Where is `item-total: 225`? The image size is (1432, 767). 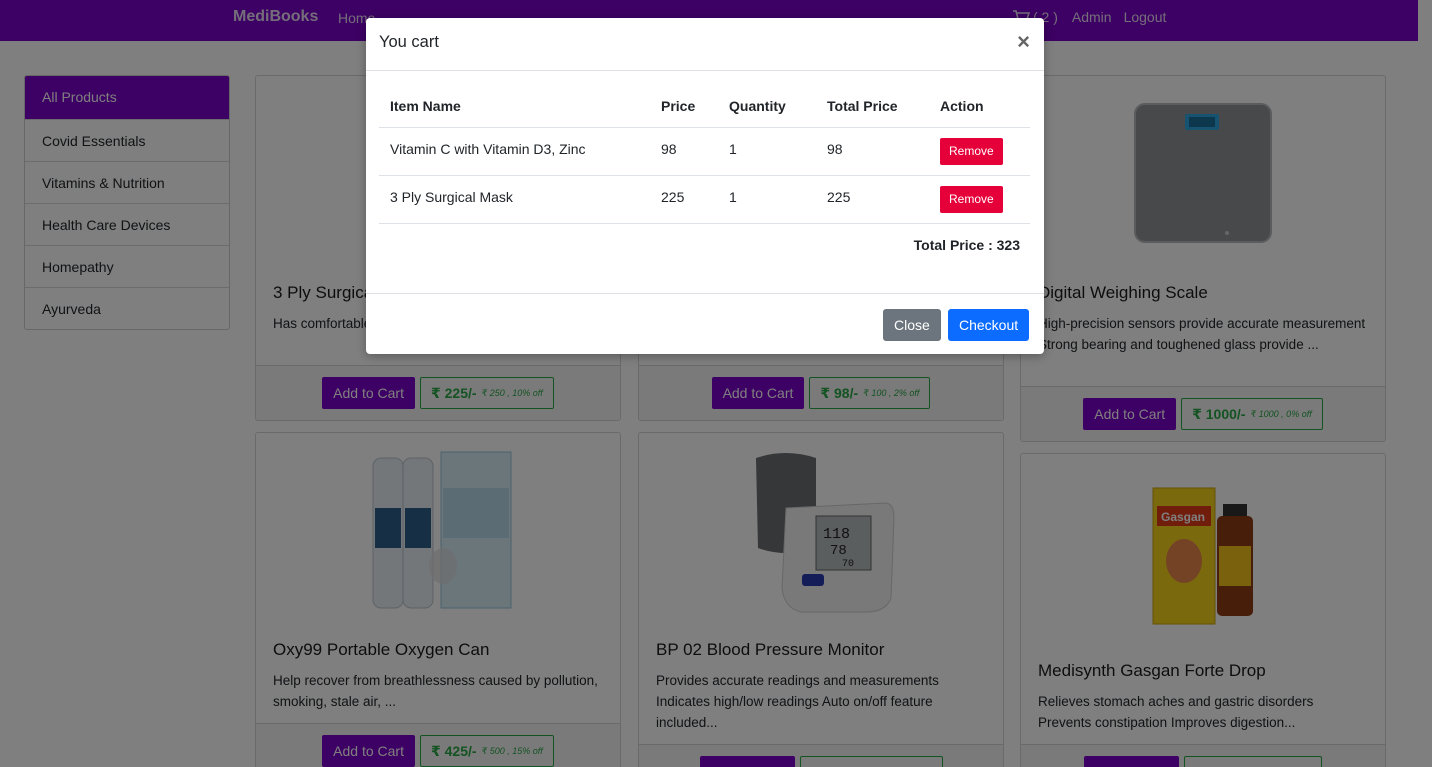
item-total: 225 is located at coordinates (872, 199).